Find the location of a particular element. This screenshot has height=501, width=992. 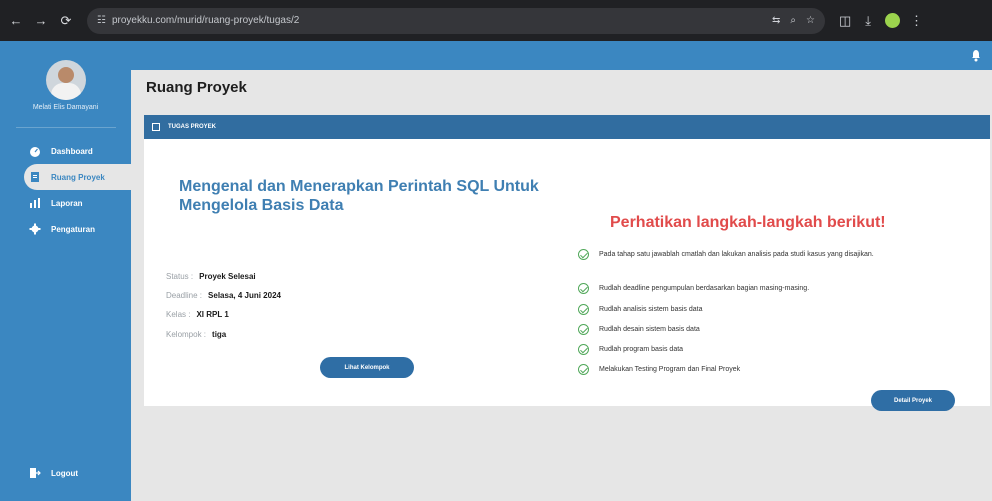

sidebar-item-dashboard: Dashboard is located at coordinates (77, 151).